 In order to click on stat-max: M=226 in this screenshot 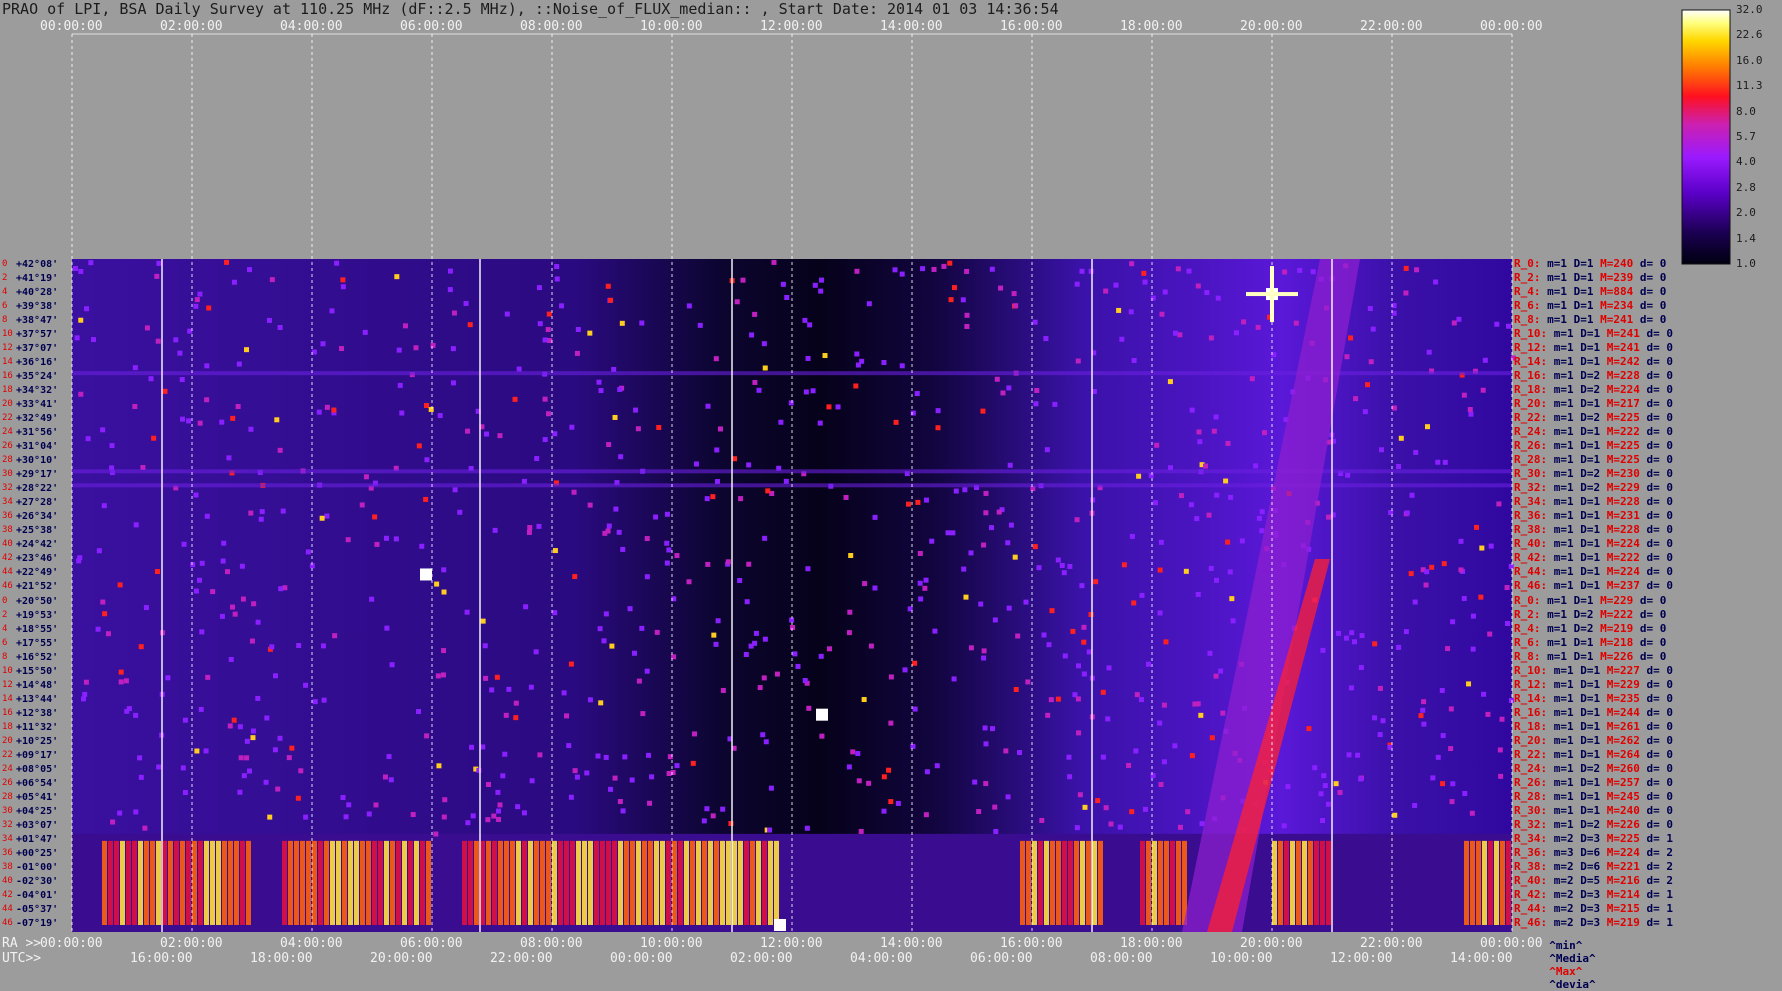, I will do `click(1613, 656)`.